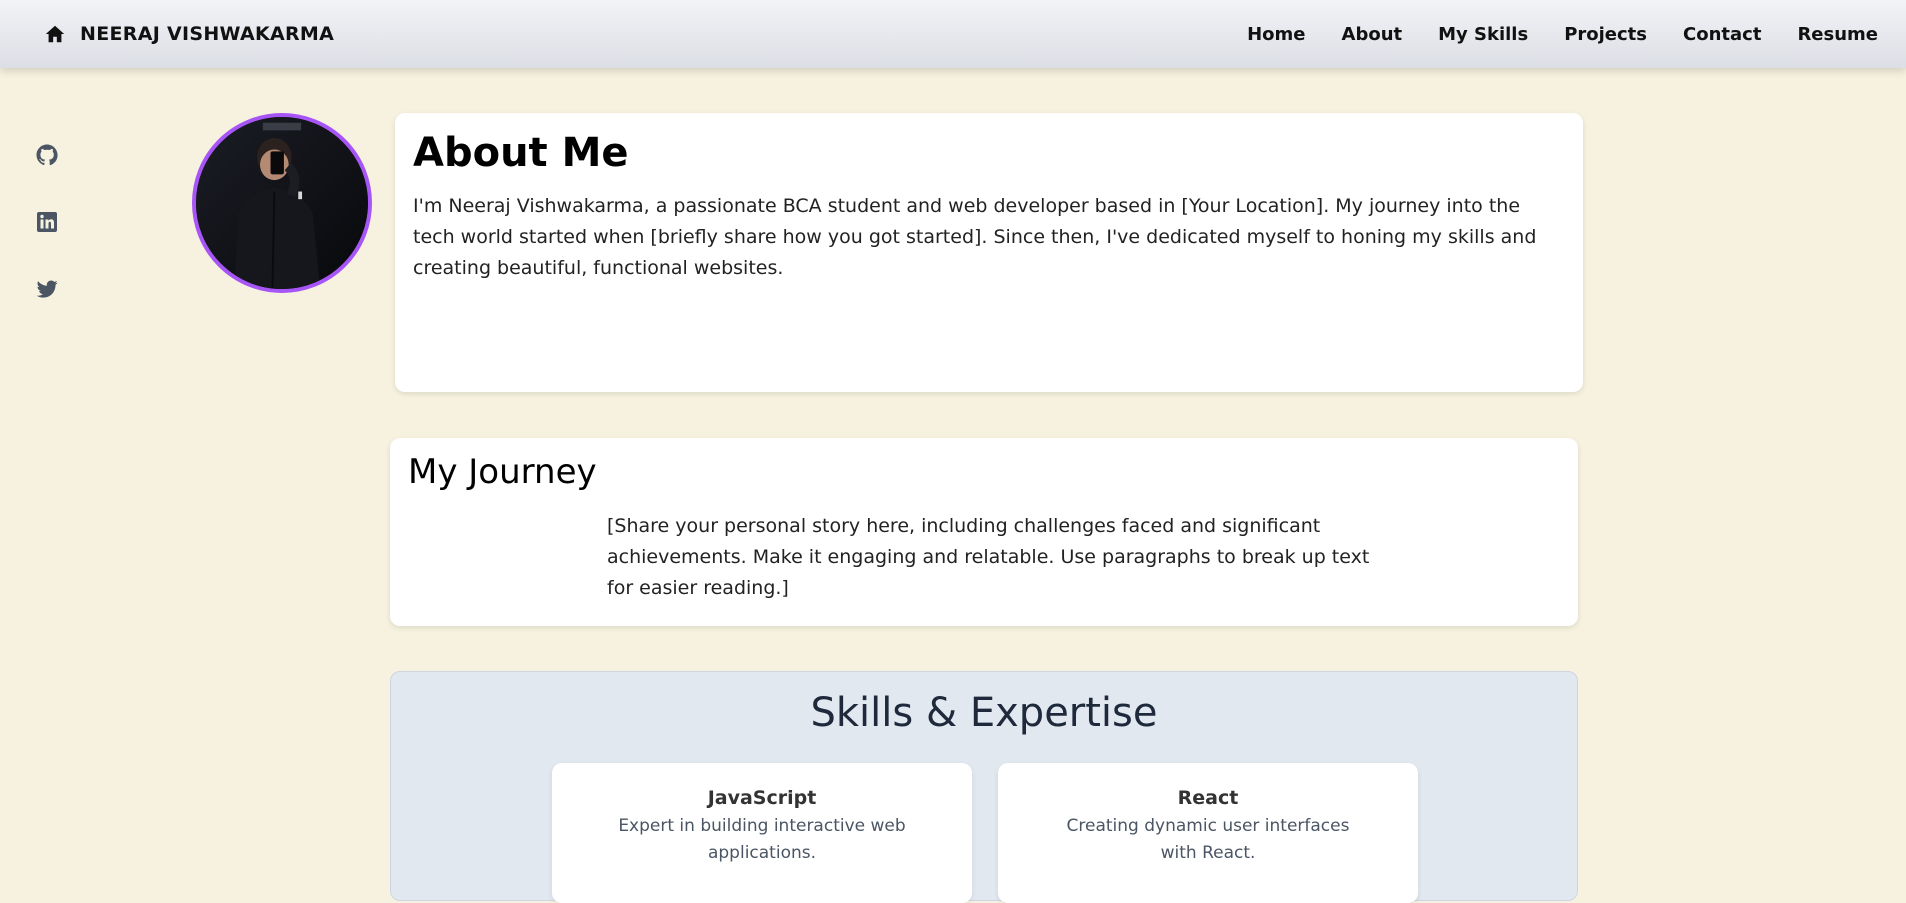 The image size is (1906, 903). What do you see at coordinates (1722, 34) in the screenshot?
I see `nav-contact: Contact` at bounding box center [1722, 34].